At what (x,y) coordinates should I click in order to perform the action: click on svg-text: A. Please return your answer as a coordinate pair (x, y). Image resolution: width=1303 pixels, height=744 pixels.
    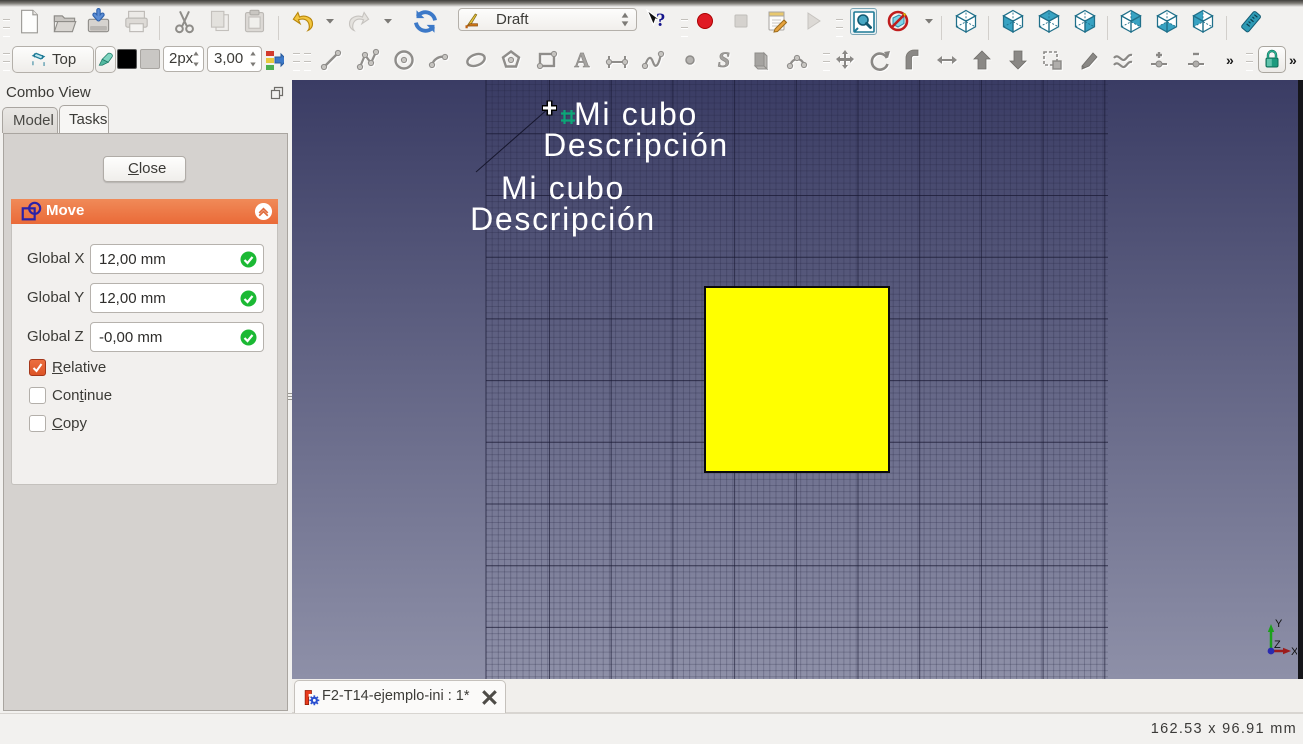
    Looking at the image, I should click on (582, 60).